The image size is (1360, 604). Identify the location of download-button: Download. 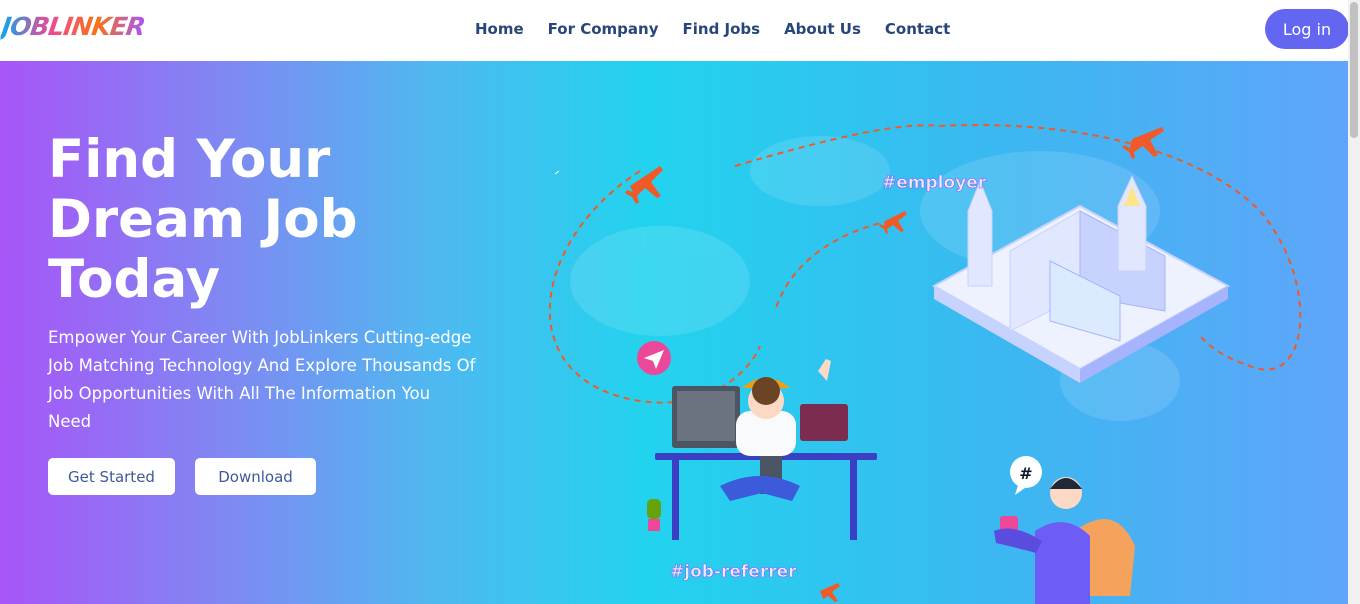
(255, 476).